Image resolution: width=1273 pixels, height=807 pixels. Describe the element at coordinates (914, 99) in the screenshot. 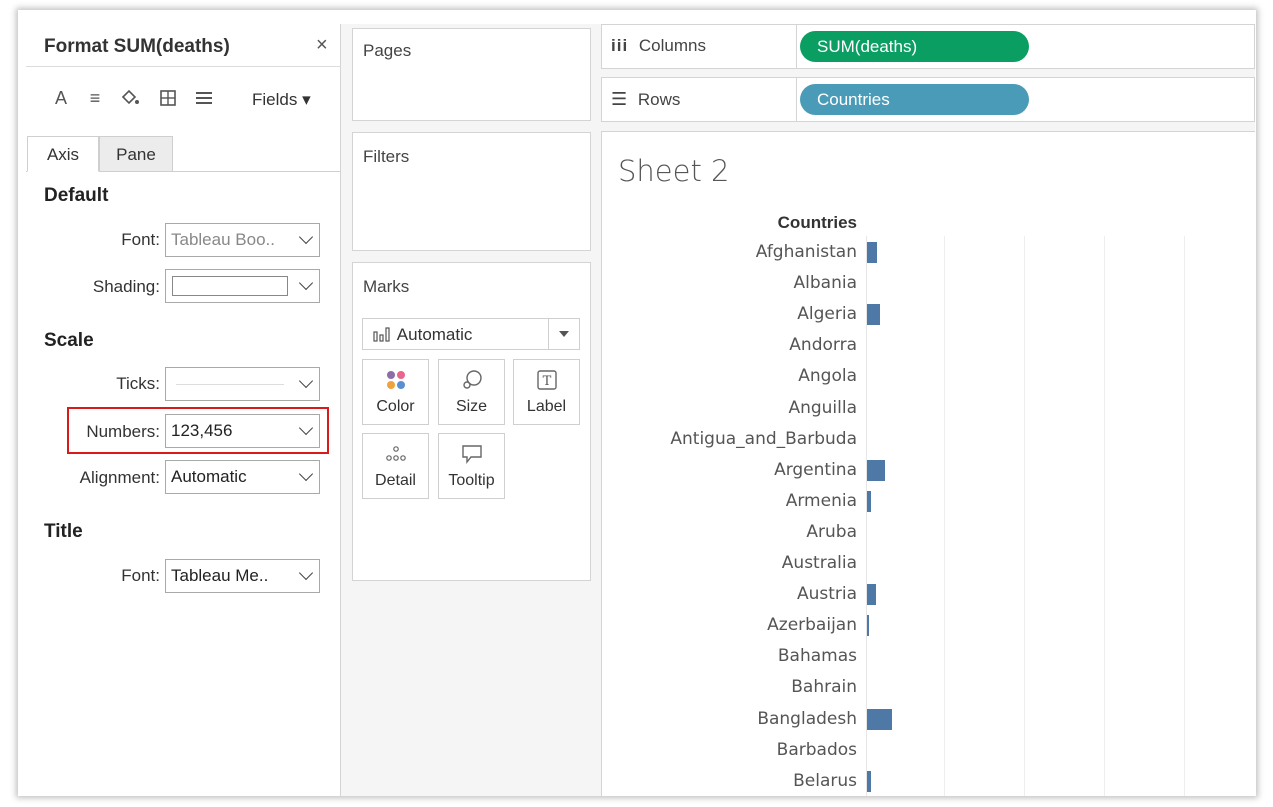

I see `countries-pill: Countries` at that location.